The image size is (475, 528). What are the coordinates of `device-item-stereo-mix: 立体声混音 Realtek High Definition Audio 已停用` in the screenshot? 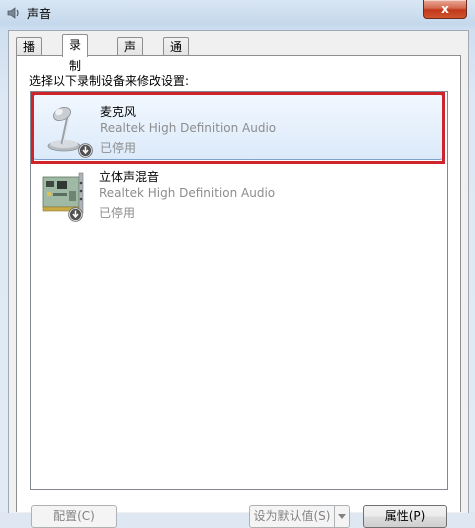 It's located at (238, 193).